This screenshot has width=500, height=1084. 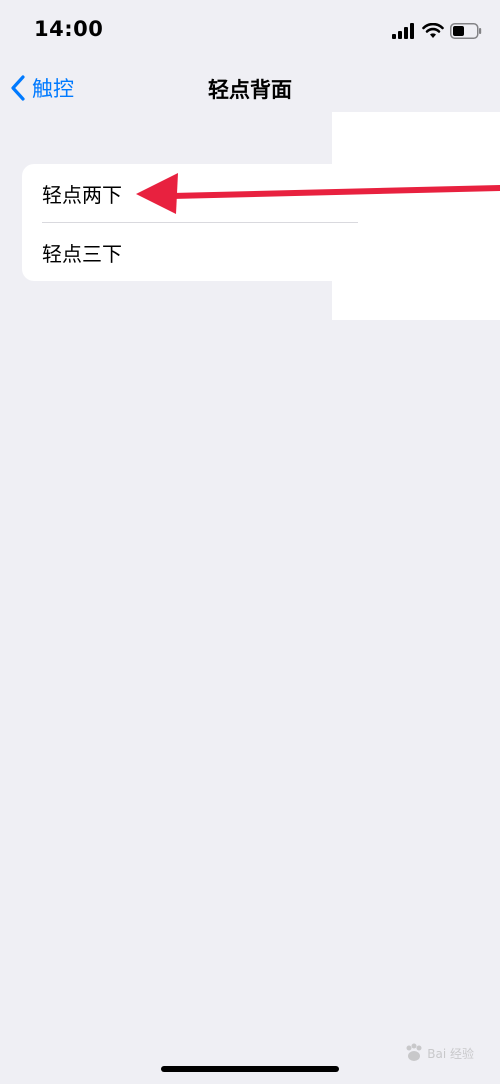 I want to click on list-item-triple-tap: 轻点三下, so click(x=190, y=252).